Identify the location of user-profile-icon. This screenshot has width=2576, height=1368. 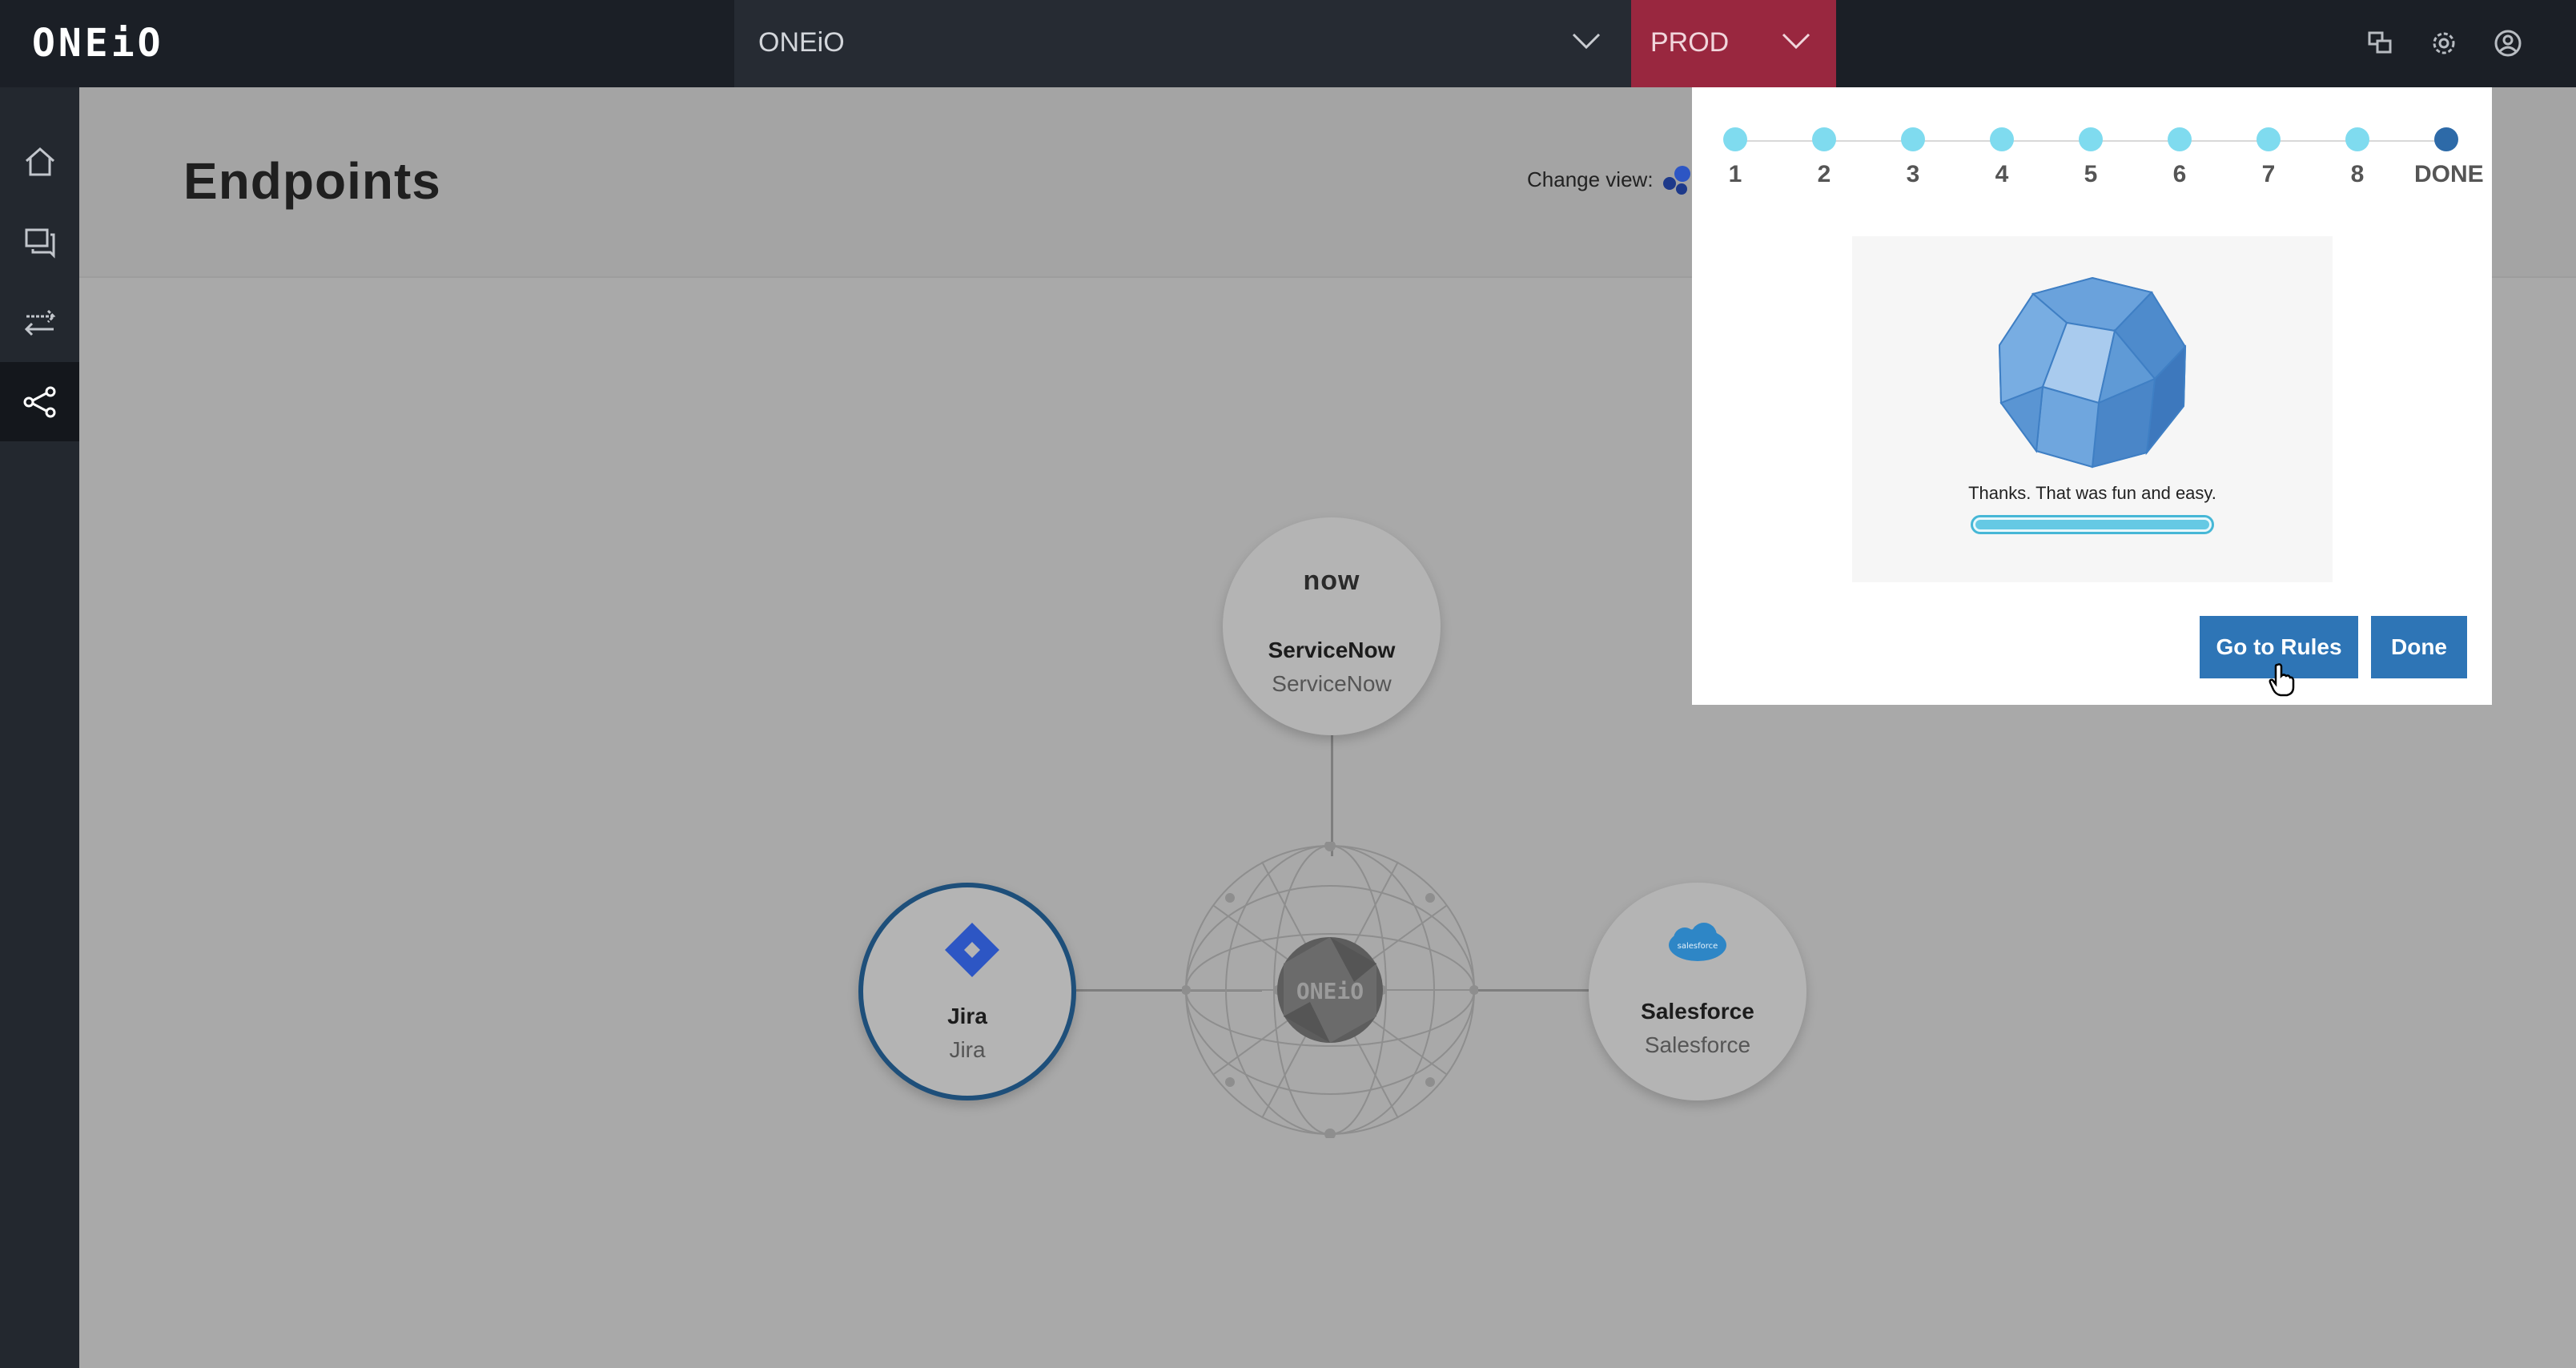
(2508, 43).